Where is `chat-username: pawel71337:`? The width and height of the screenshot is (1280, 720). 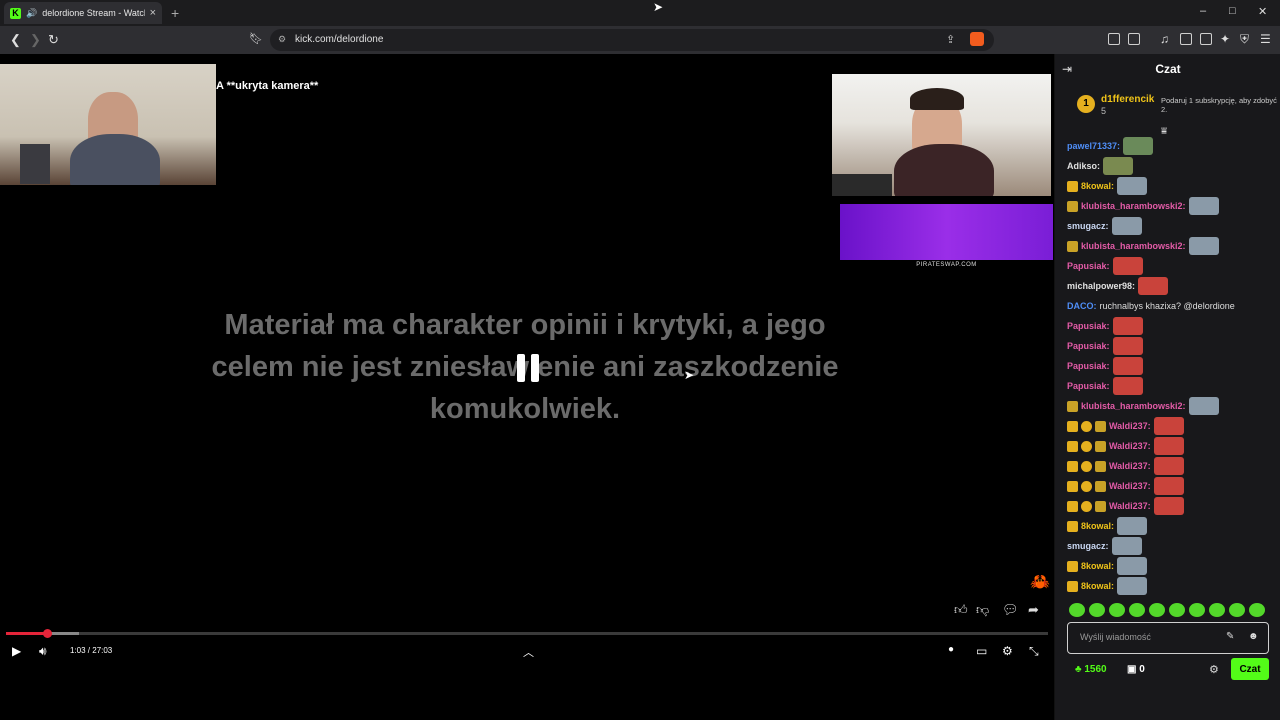 chat-username: pawel71337: is located at coordinates (1093, 146).